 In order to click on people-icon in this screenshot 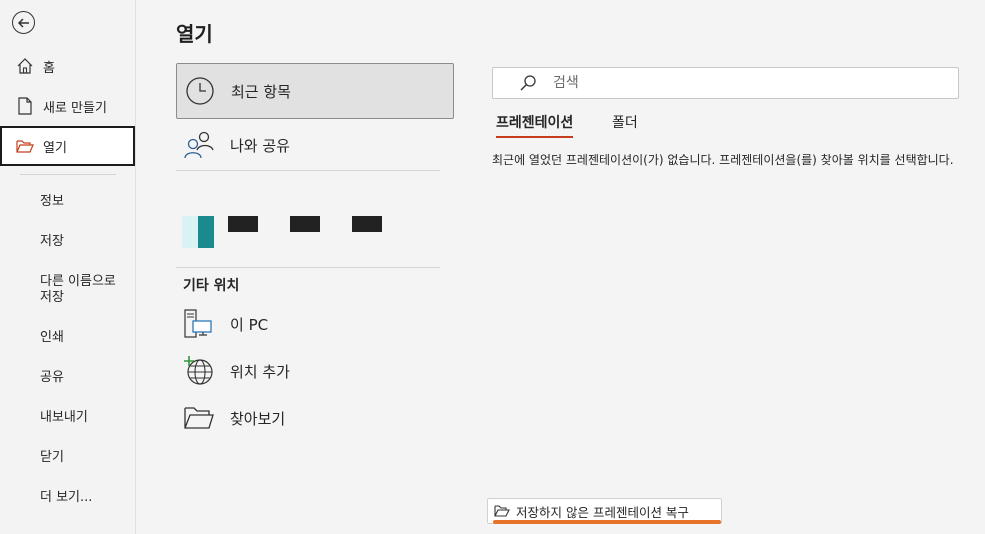, I will do `click(199, 145)`.